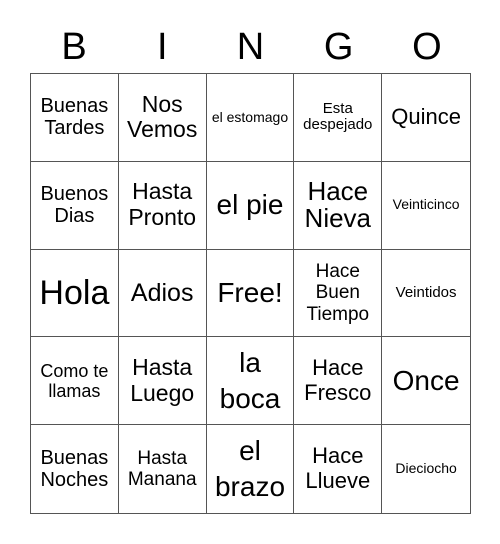 Image resolution: width=500 pixels, height=544 pixels. What do you see at coordinates (426, 294) in the screenshot?
I see `bingo-cell: Veintidos` at bounding box center [426, 294].